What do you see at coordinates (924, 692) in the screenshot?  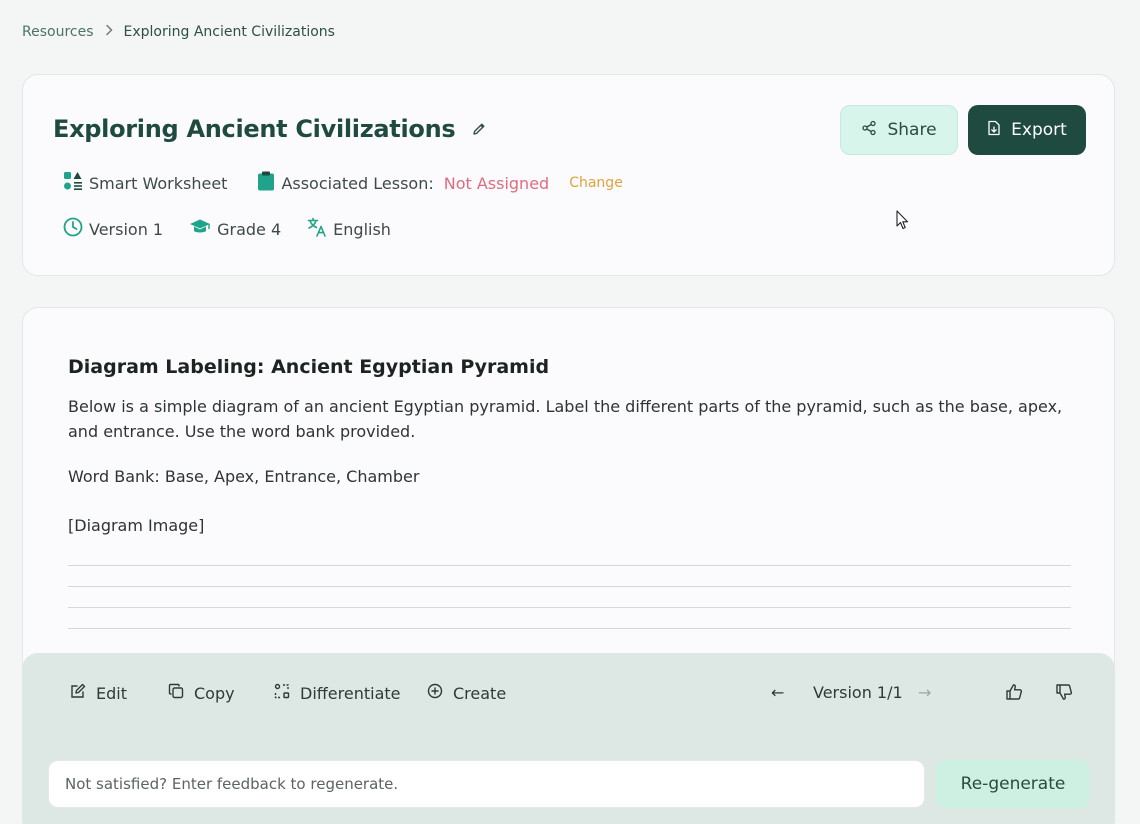 I see `next-version-arrow-icon: →` at bounding box center [924, 692].